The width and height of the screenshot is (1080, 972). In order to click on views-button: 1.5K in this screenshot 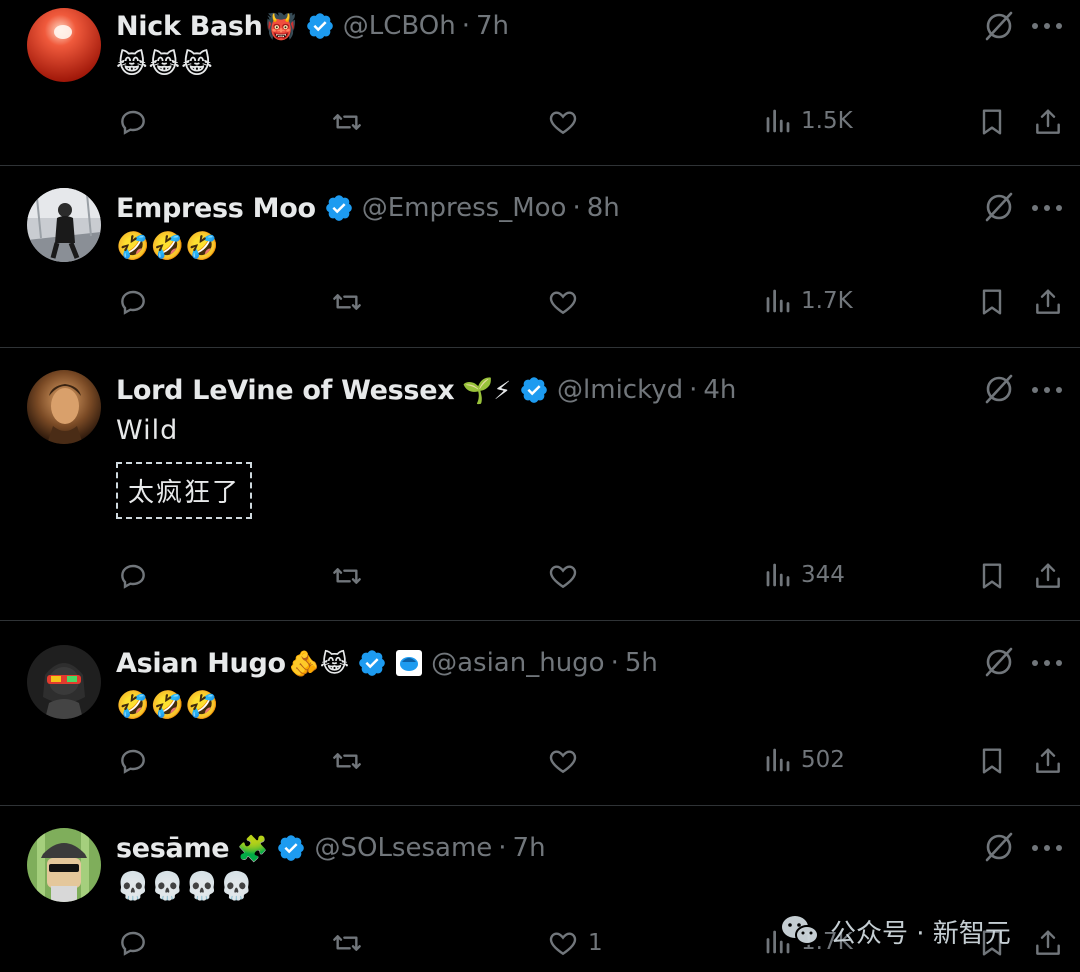, I will do `click(808, 121)`.